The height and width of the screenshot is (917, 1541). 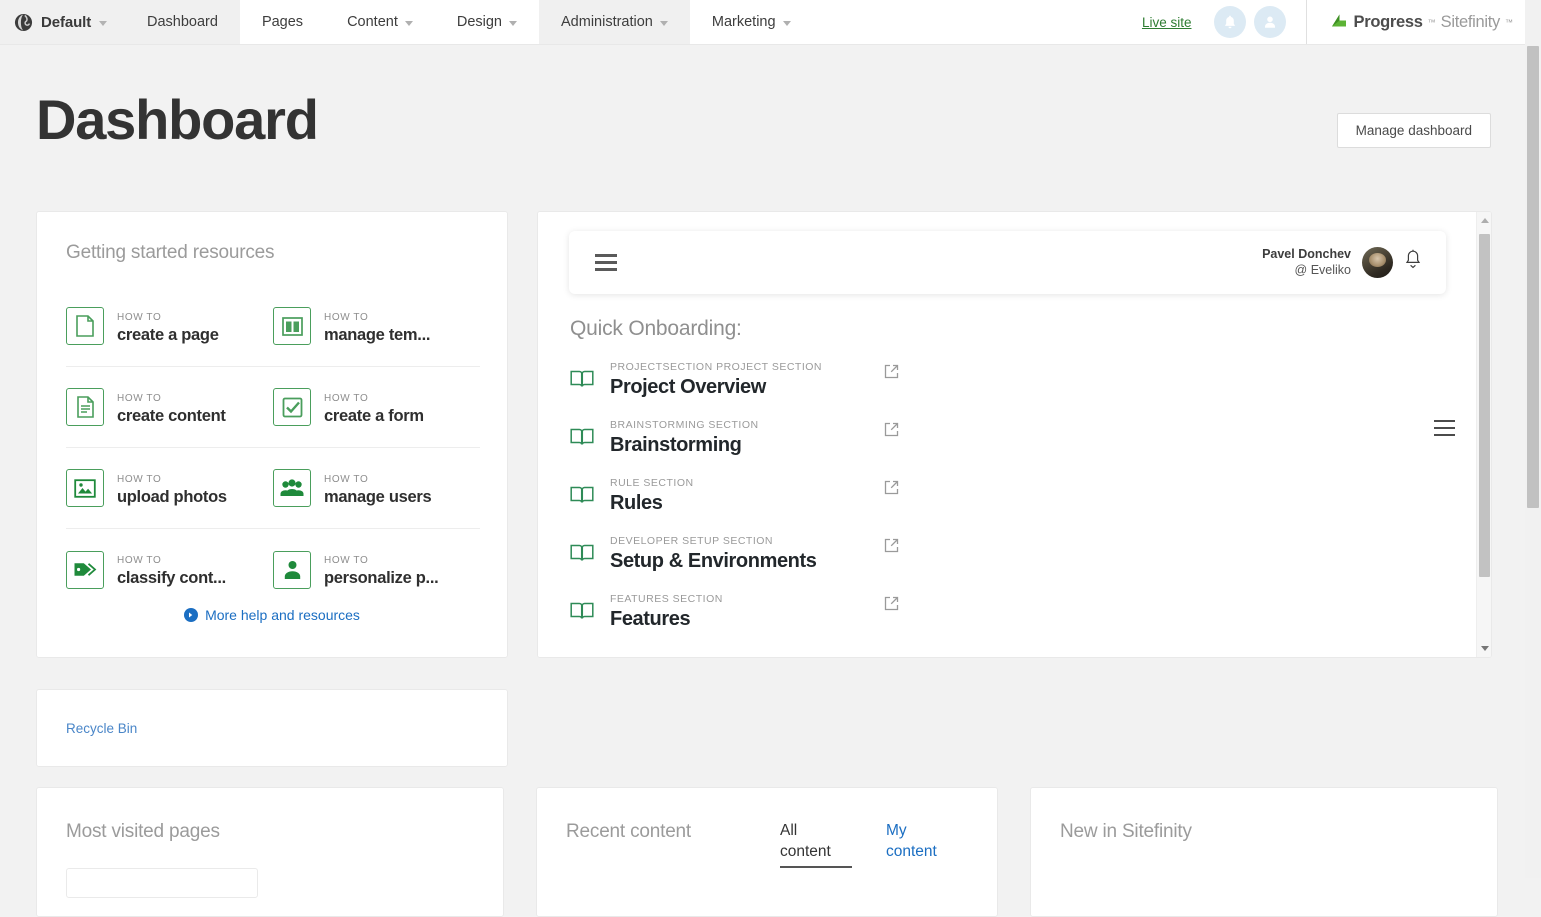 I want to click on resource-item-upload-photos: HOW TO upload photos, so click(x=169, y=488).